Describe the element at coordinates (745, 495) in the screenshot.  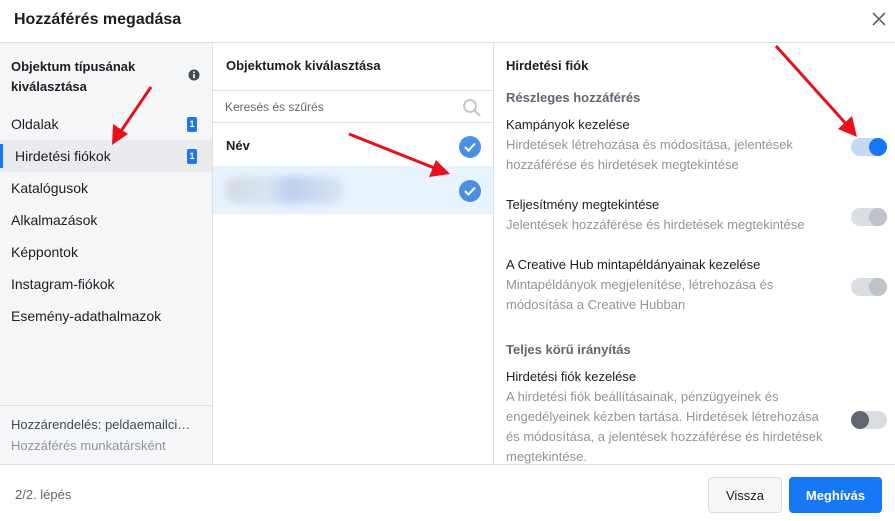
I see `back-button: Vissza` at that location.